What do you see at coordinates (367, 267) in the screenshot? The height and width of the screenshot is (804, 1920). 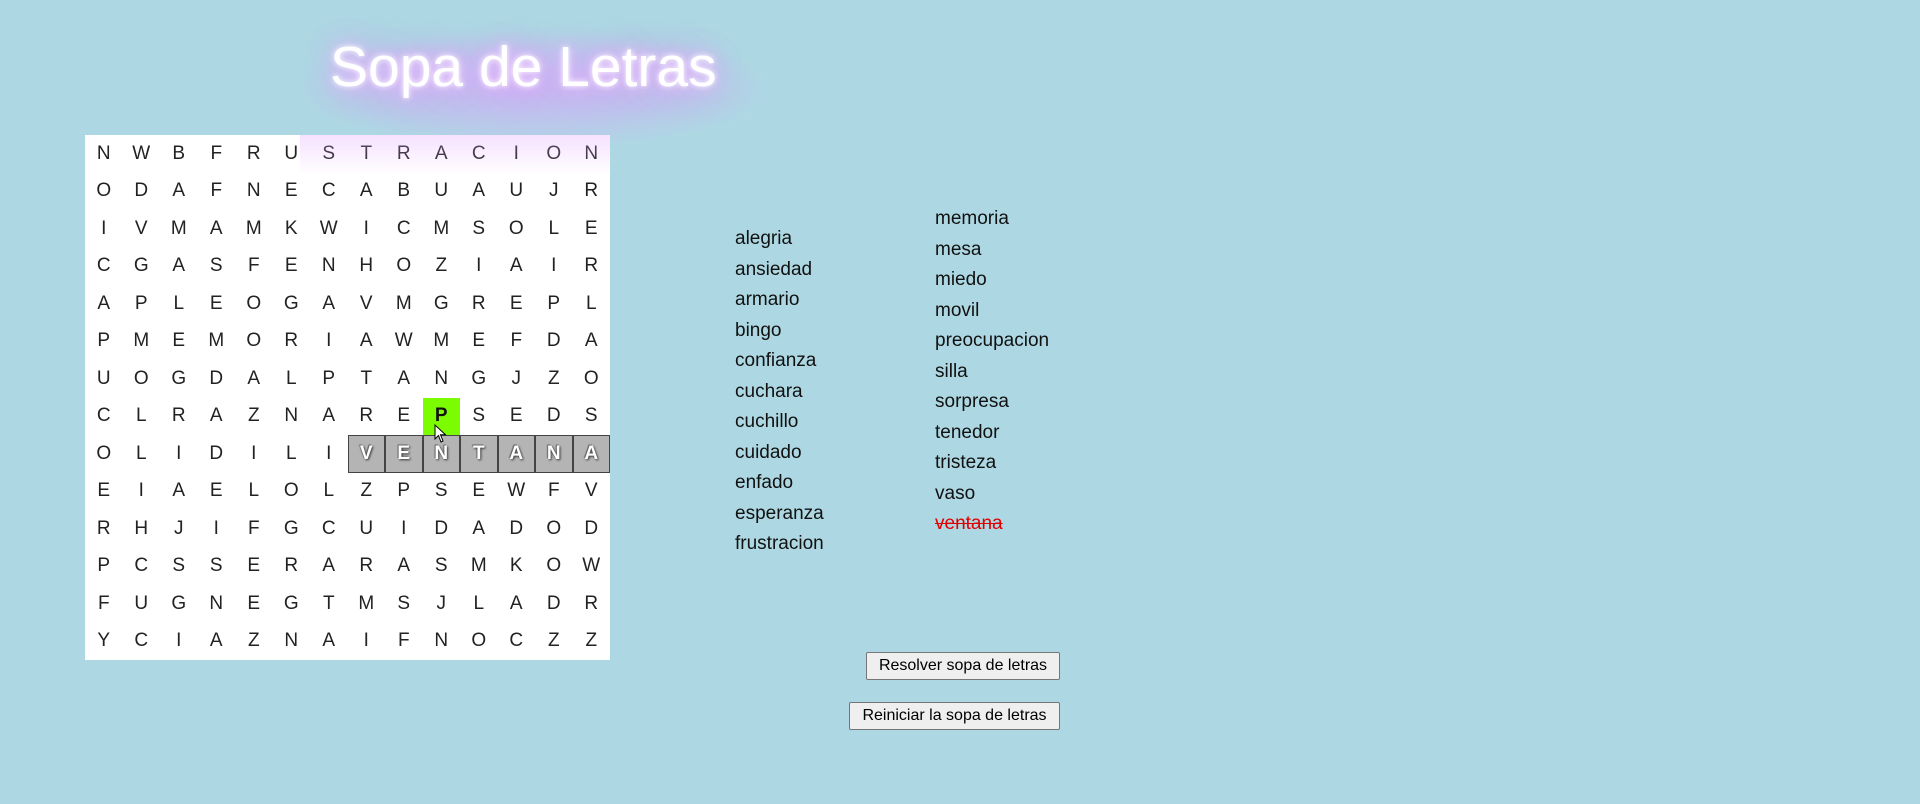 I see `grid-cell: H` at bounding box center [367, 267].